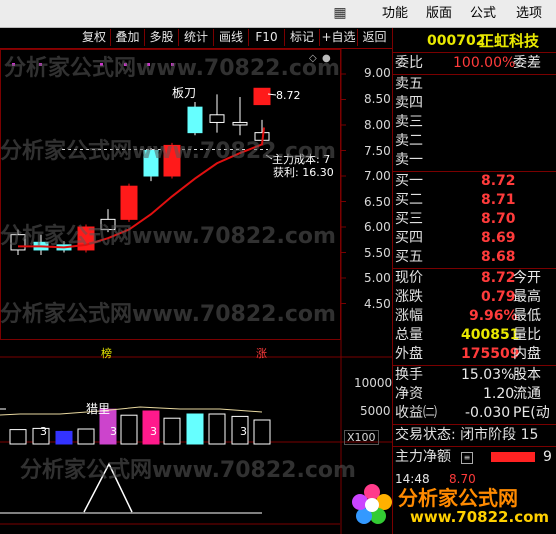  I want to click on buy-row-1: 买一 8.72, so click(474, 181).